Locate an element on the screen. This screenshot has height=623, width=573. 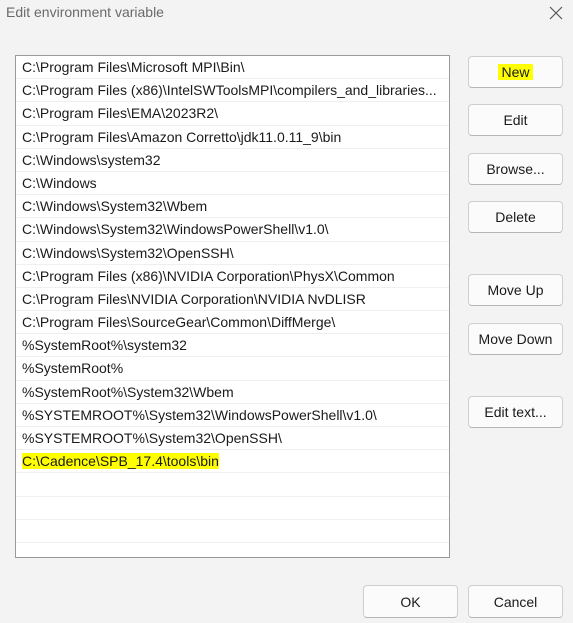
list-item: C:\Program Files\Microsoft MPI\Bin\ is located at coordinates (232, 68).